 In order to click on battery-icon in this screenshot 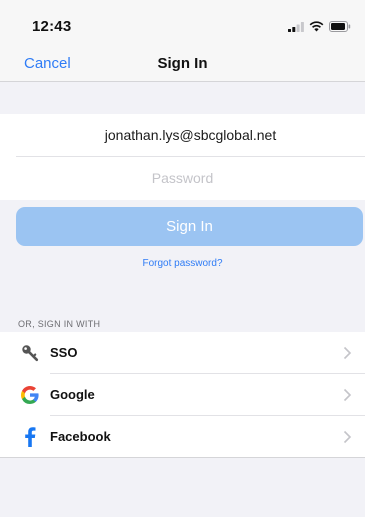, I will do `click(340, 26)`.